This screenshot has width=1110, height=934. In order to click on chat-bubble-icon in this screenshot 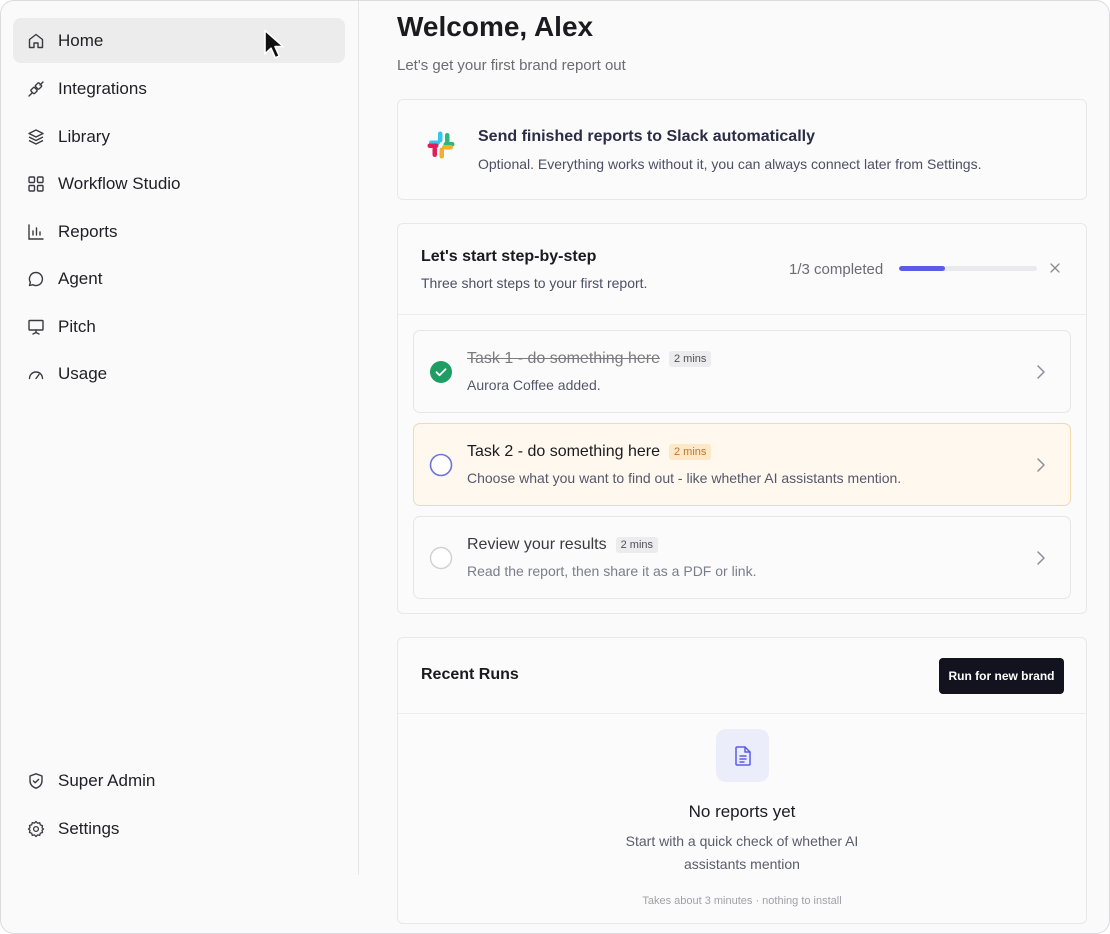, I will do `click(36, 279)`.